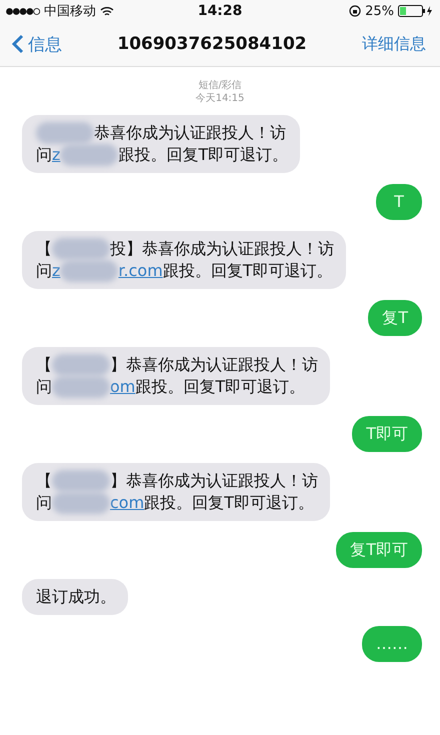 This screenshot has height=735, width=440. Describe the element at coordinates (70, 11) in the screenshot. I see `carrier-name: 中国移动` at that location.